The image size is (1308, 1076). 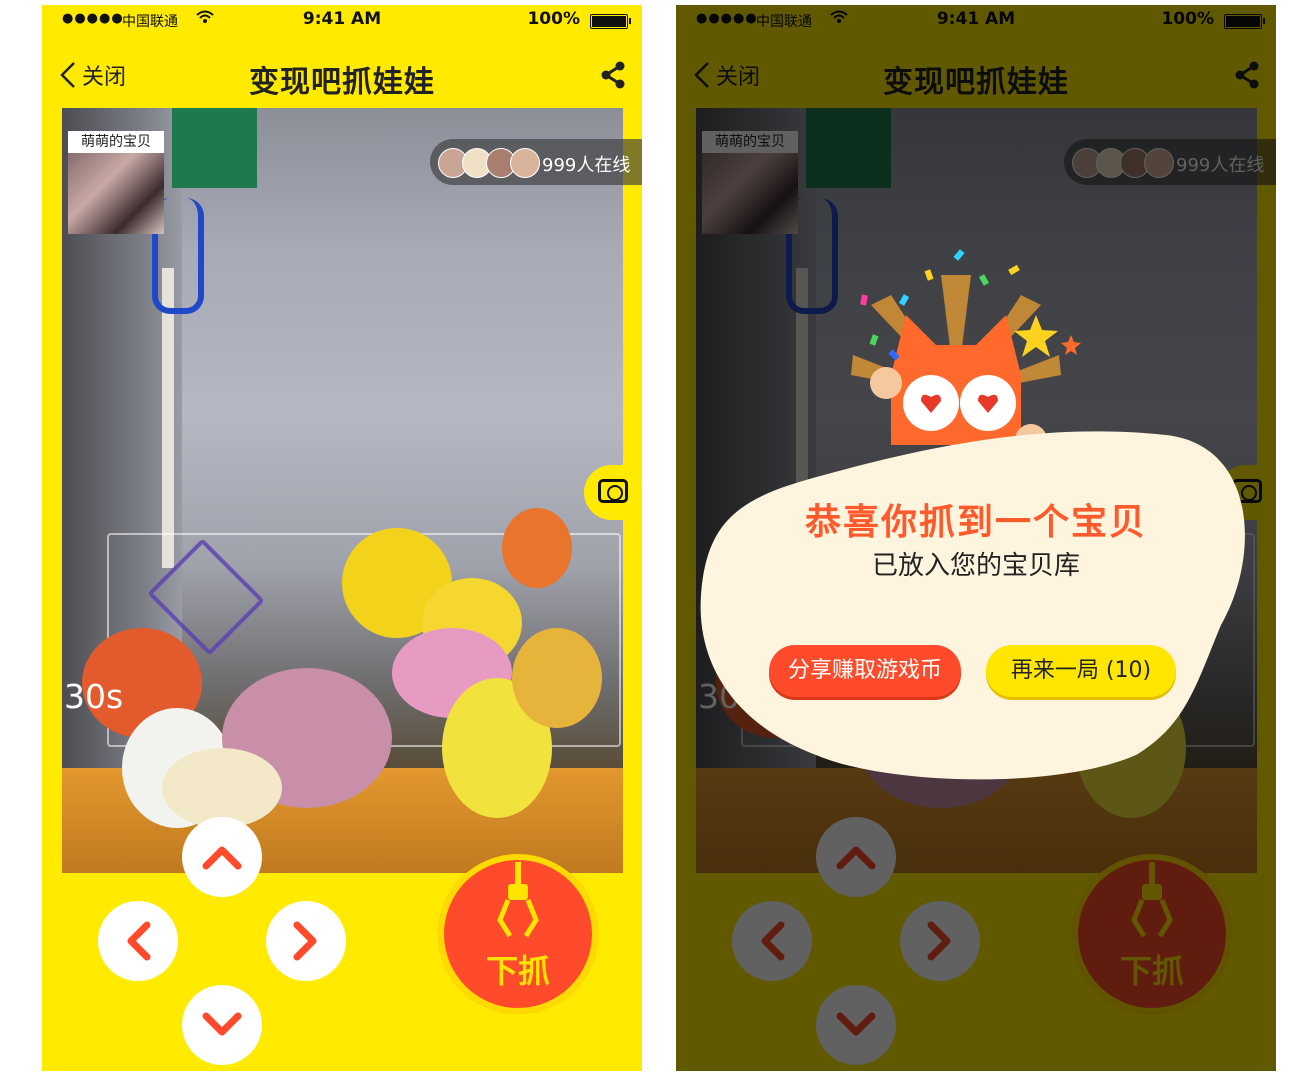 I want to click on page-title: 变现吧抓娃娃, so click(x=342, y=82).